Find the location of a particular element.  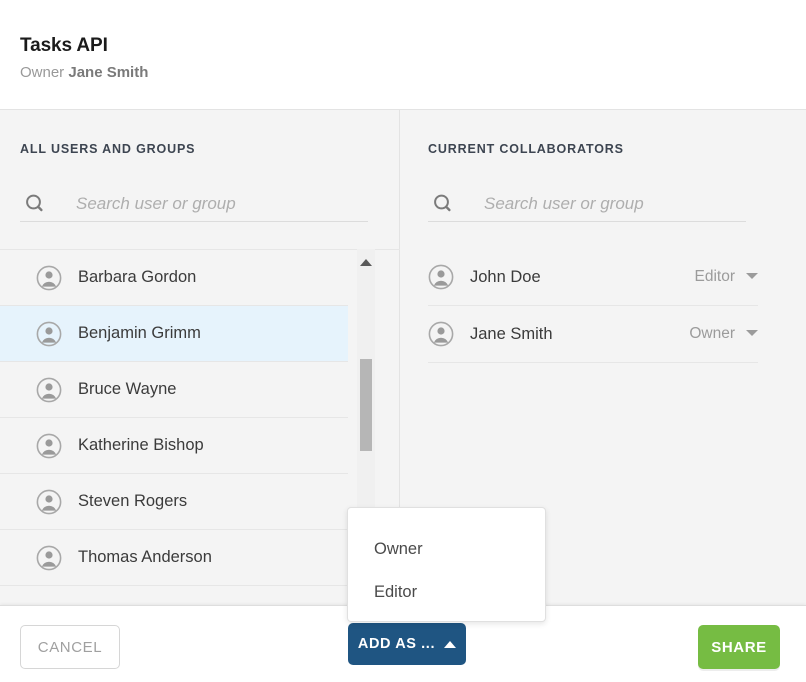

all-users-search-input is located at coordinates (208, 203).